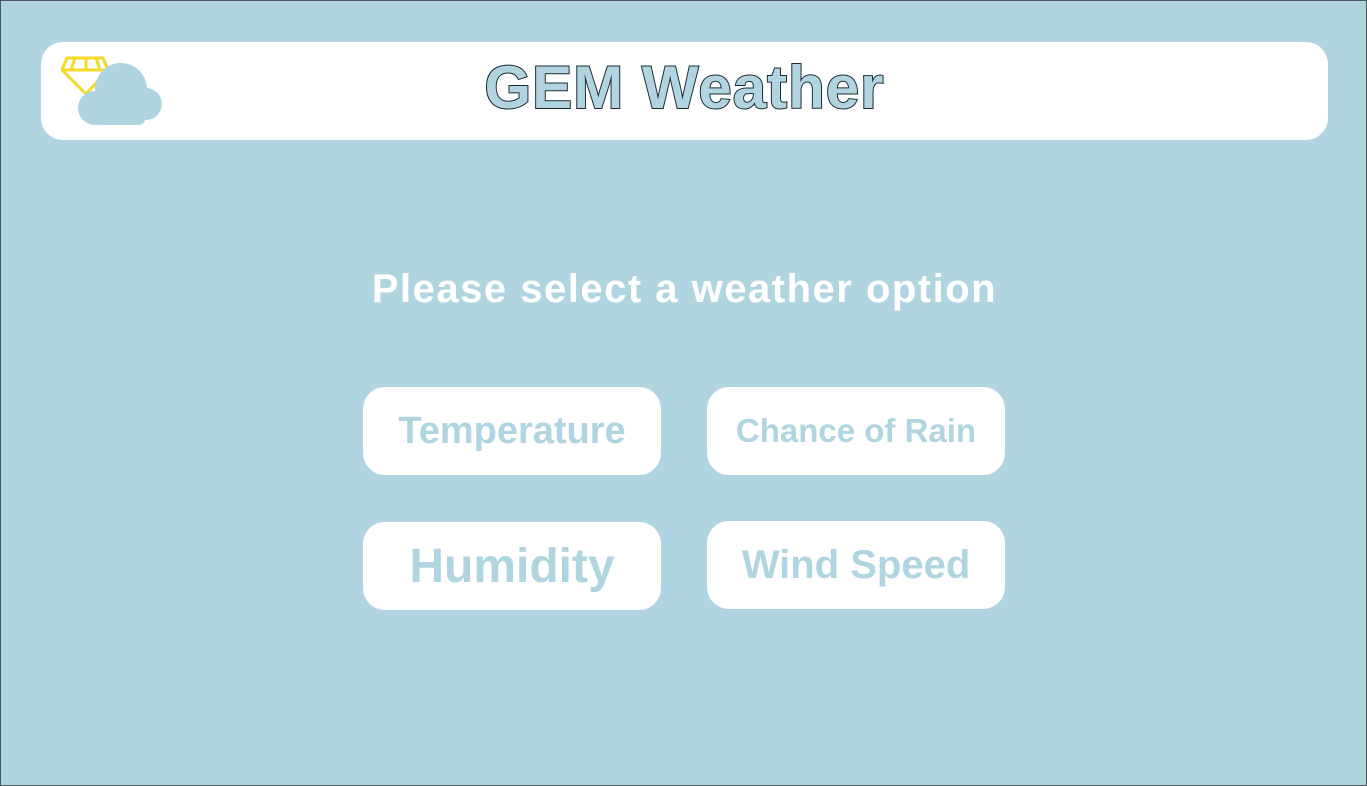 Image resolution: width=1367 pixels, height=786 pixels. What do you see at coordinates (512, 431) in the screenshot?
I see `temperature-button: Temperature` at bounding box center [512, 431].